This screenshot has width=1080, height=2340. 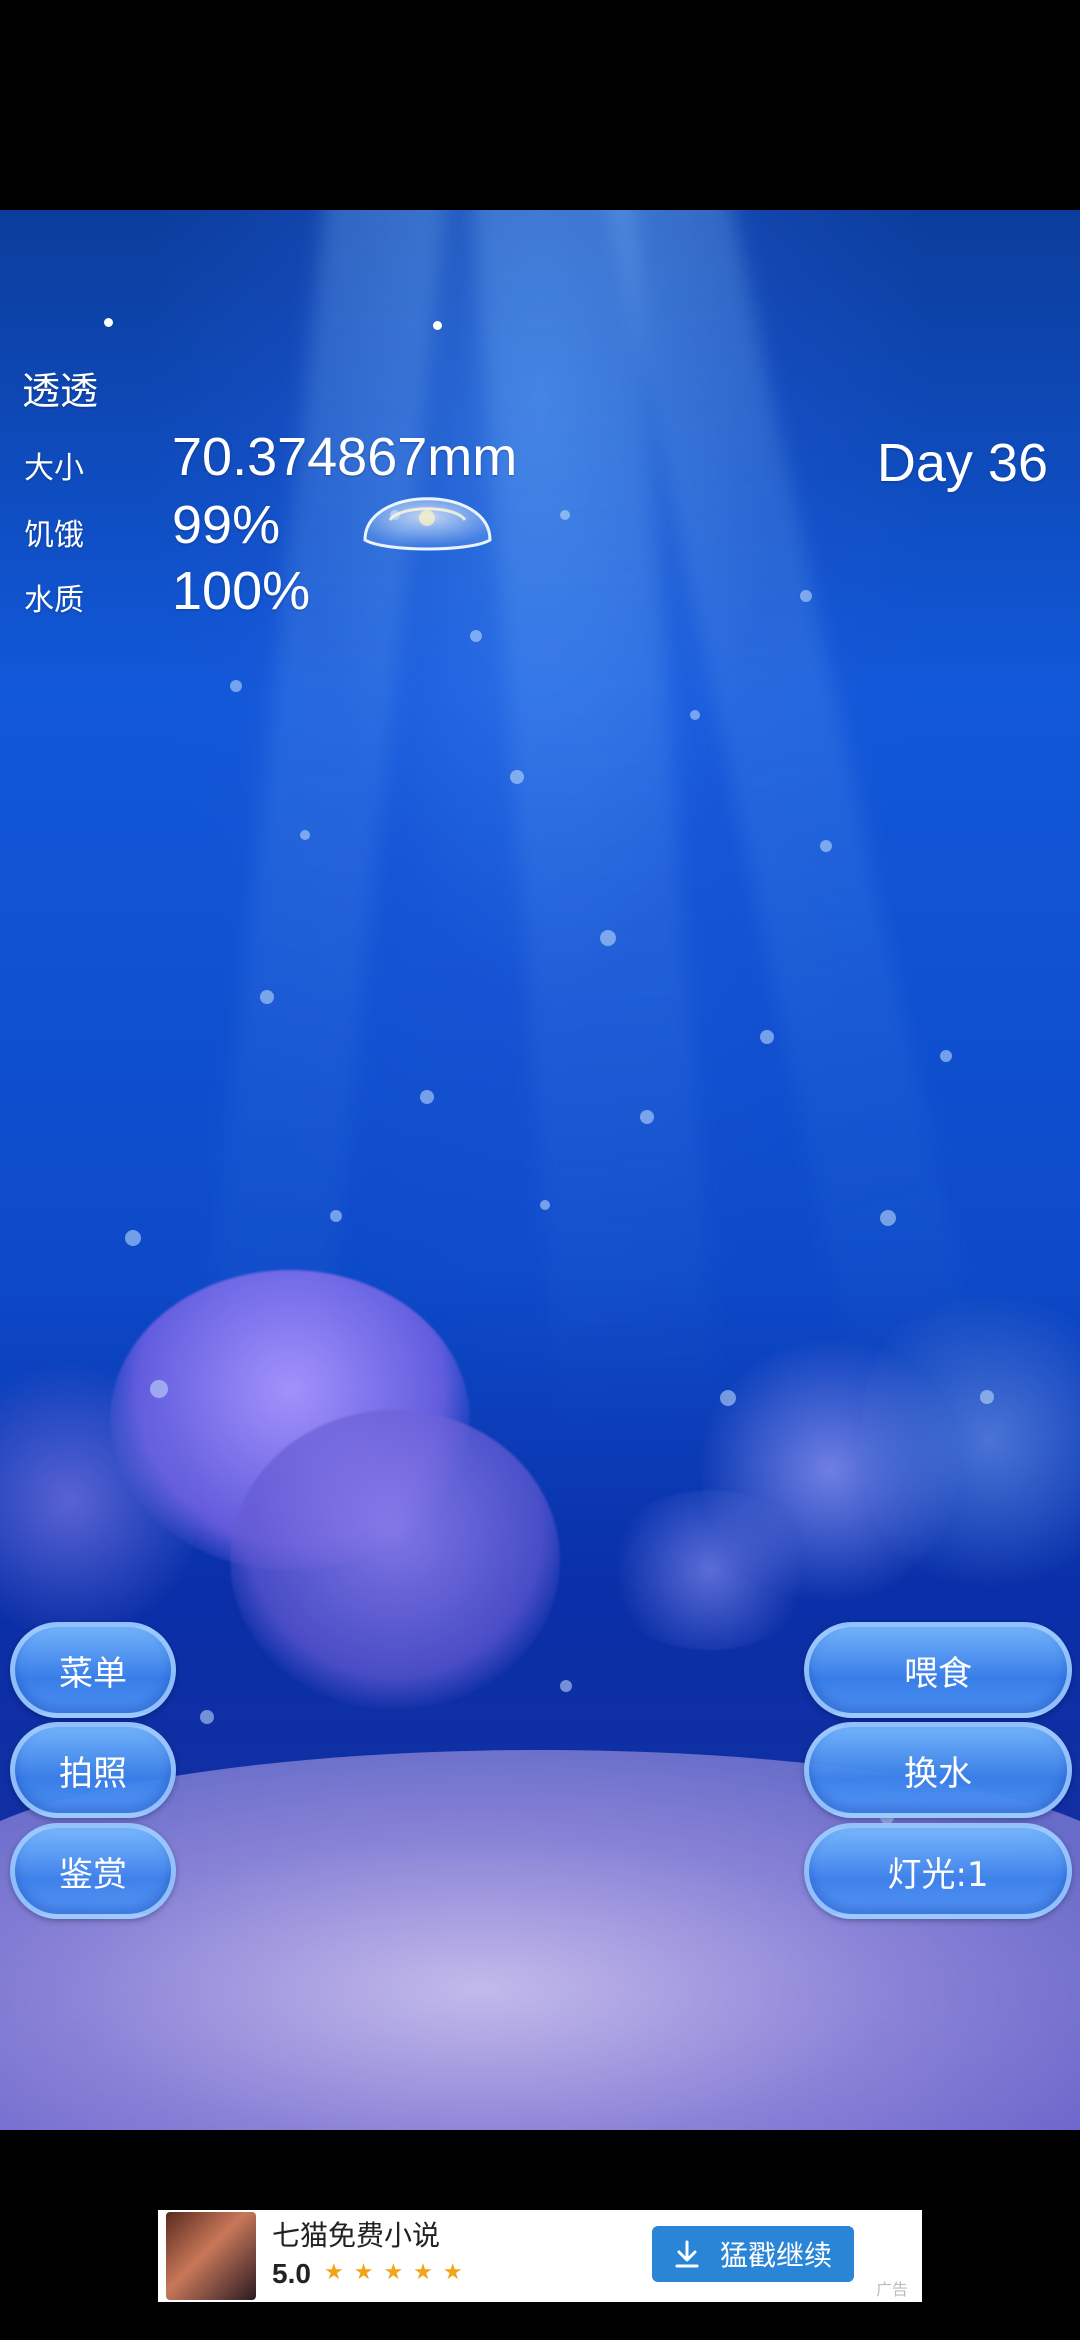 I want to click on coral-right-small, so click(x=710, y=1570).